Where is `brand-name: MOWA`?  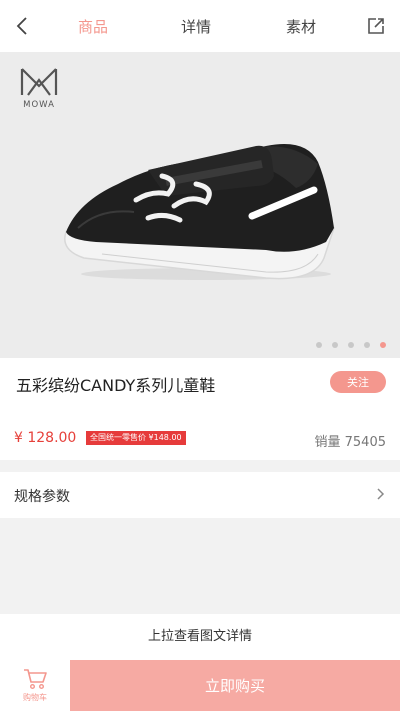
brand-name: MOWA is located at coordinates (39, 105).